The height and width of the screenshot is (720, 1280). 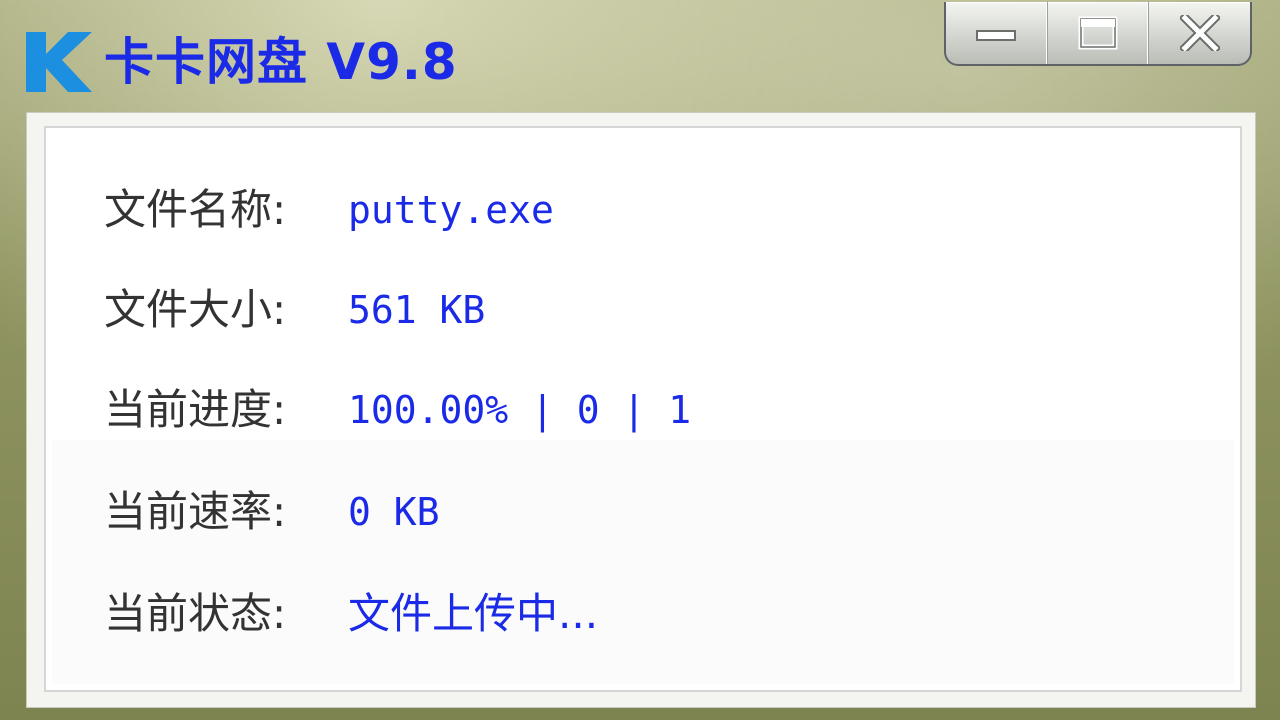 I want to click on speed-label: 当前速率:, so click(x=195, y=511).